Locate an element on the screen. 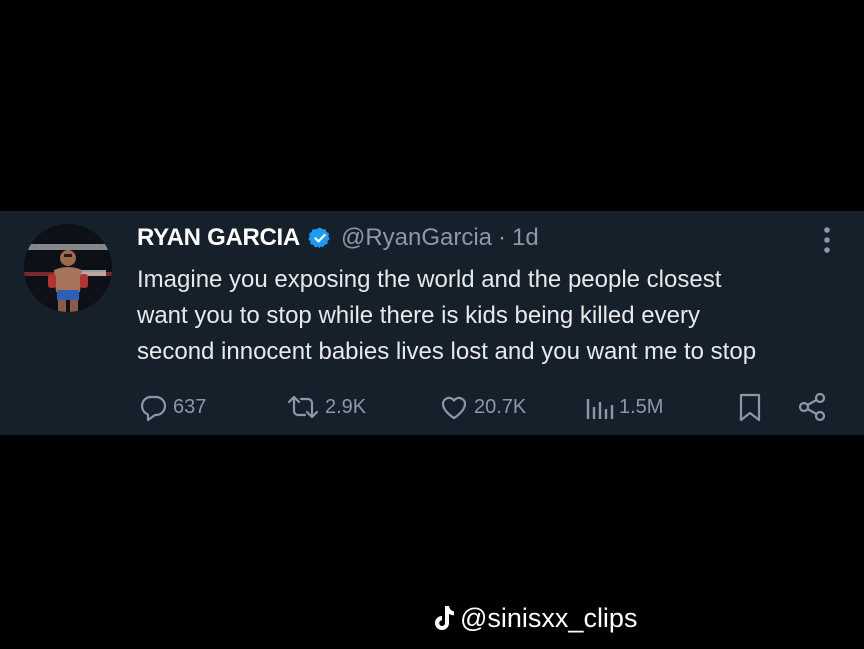  like-button: 20.7K is located at coordinates (482, 407).